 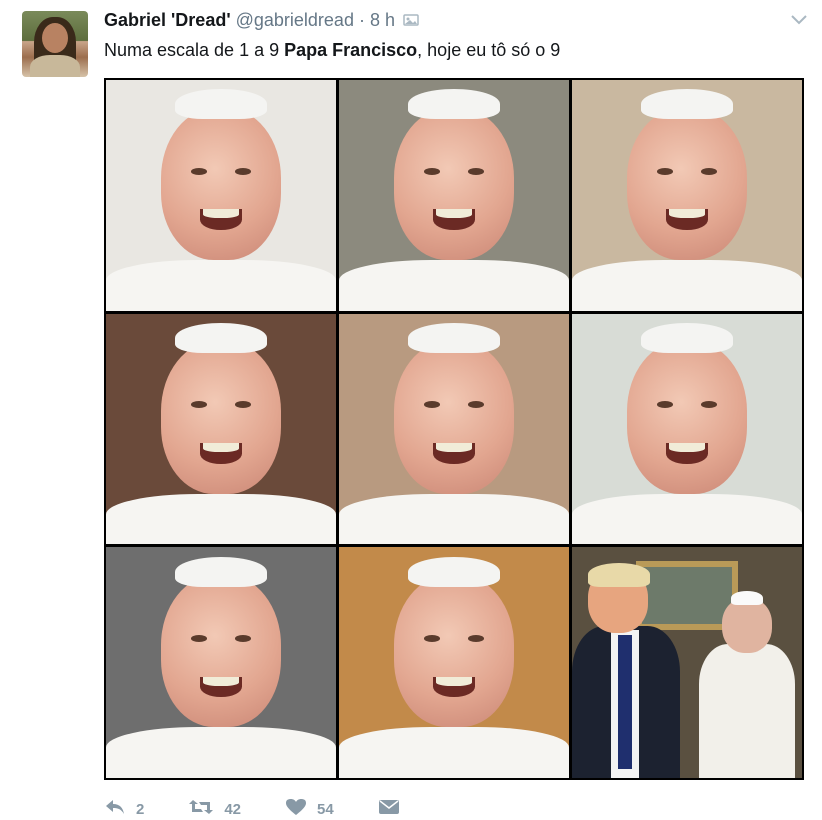 What do you see at coordinates (295, 20) in the screenshot?
I see `author-handle: @gabrieldread` at bounding box center [295, 20].